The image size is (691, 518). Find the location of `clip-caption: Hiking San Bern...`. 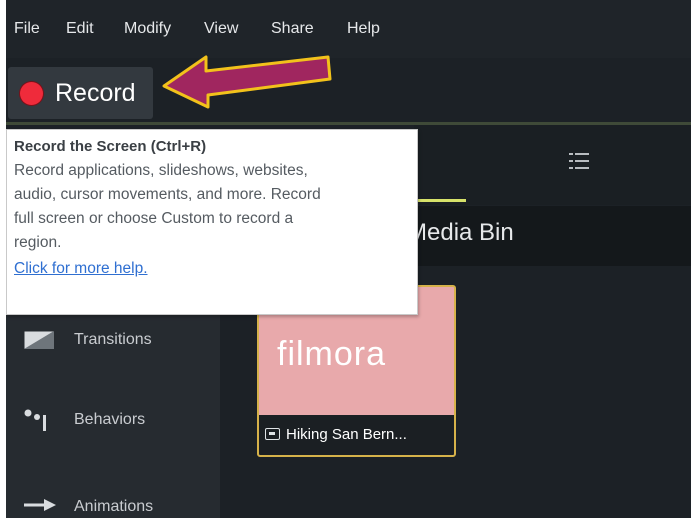

clip-caption: Hiking San Bern... is located at coordinates (356, 435).